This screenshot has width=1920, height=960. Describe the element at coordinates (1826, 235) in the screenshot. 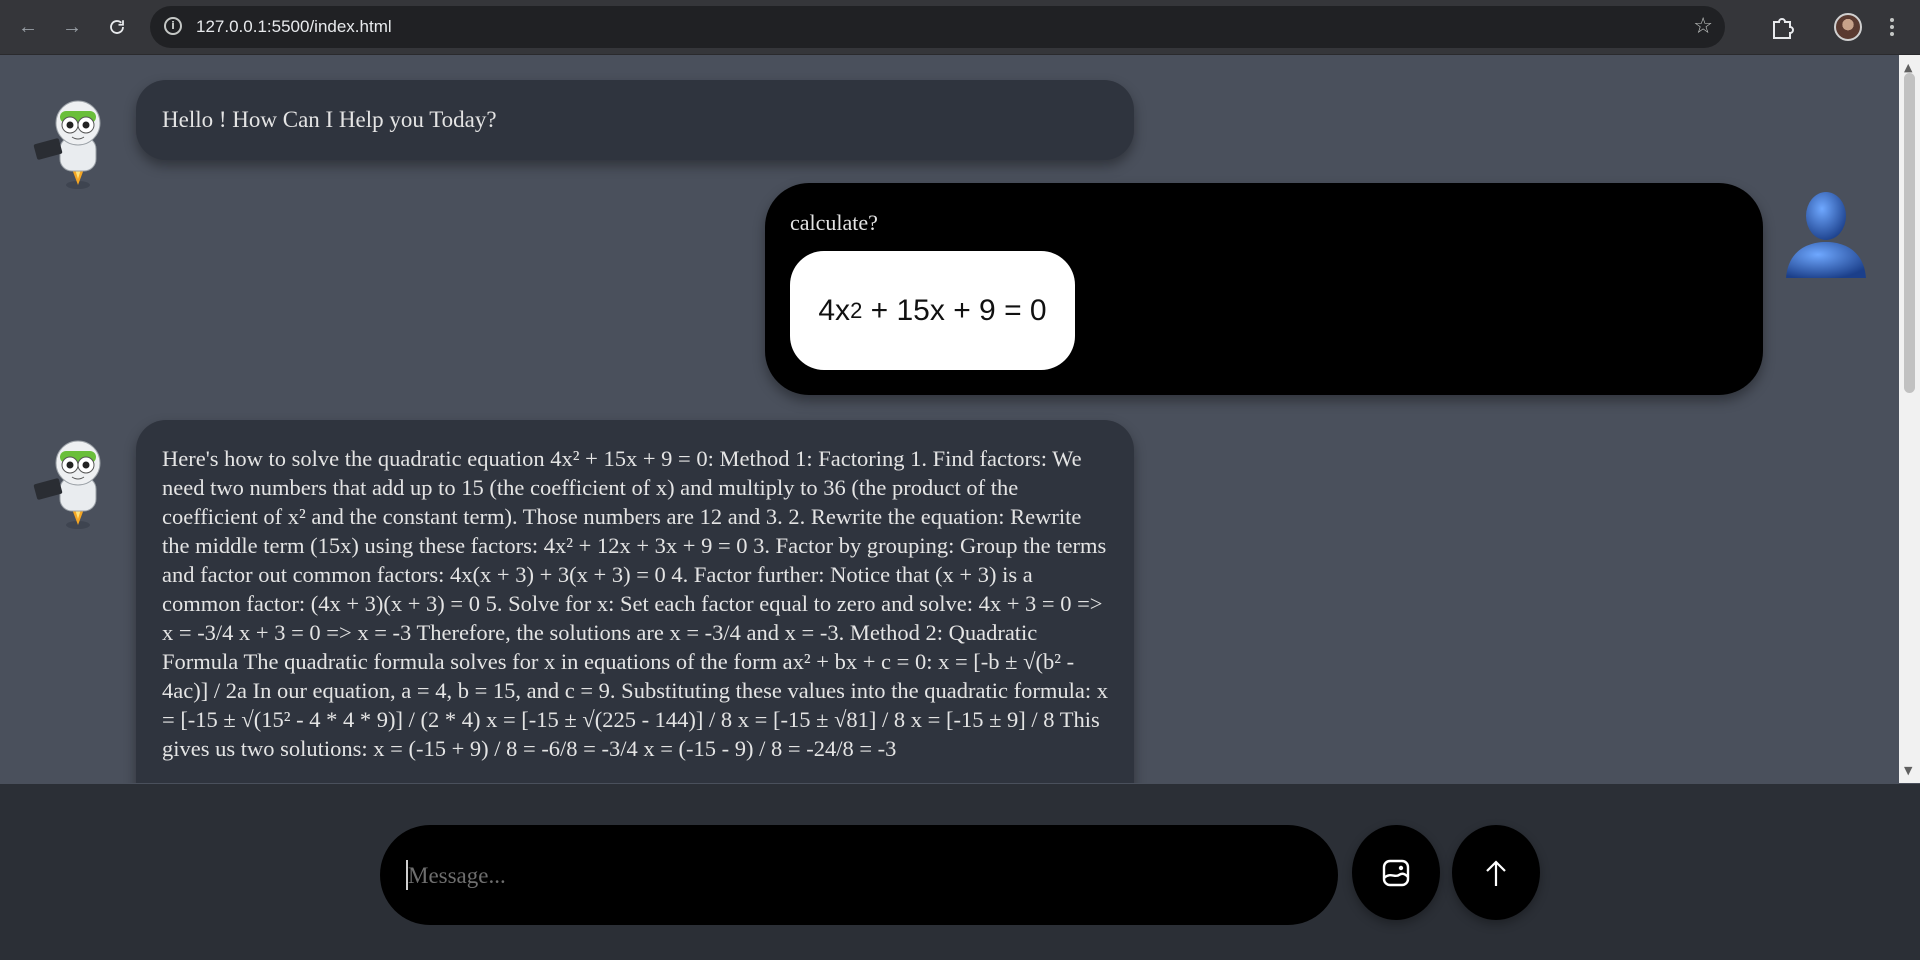

I see `user-avatar-icon` at that location.